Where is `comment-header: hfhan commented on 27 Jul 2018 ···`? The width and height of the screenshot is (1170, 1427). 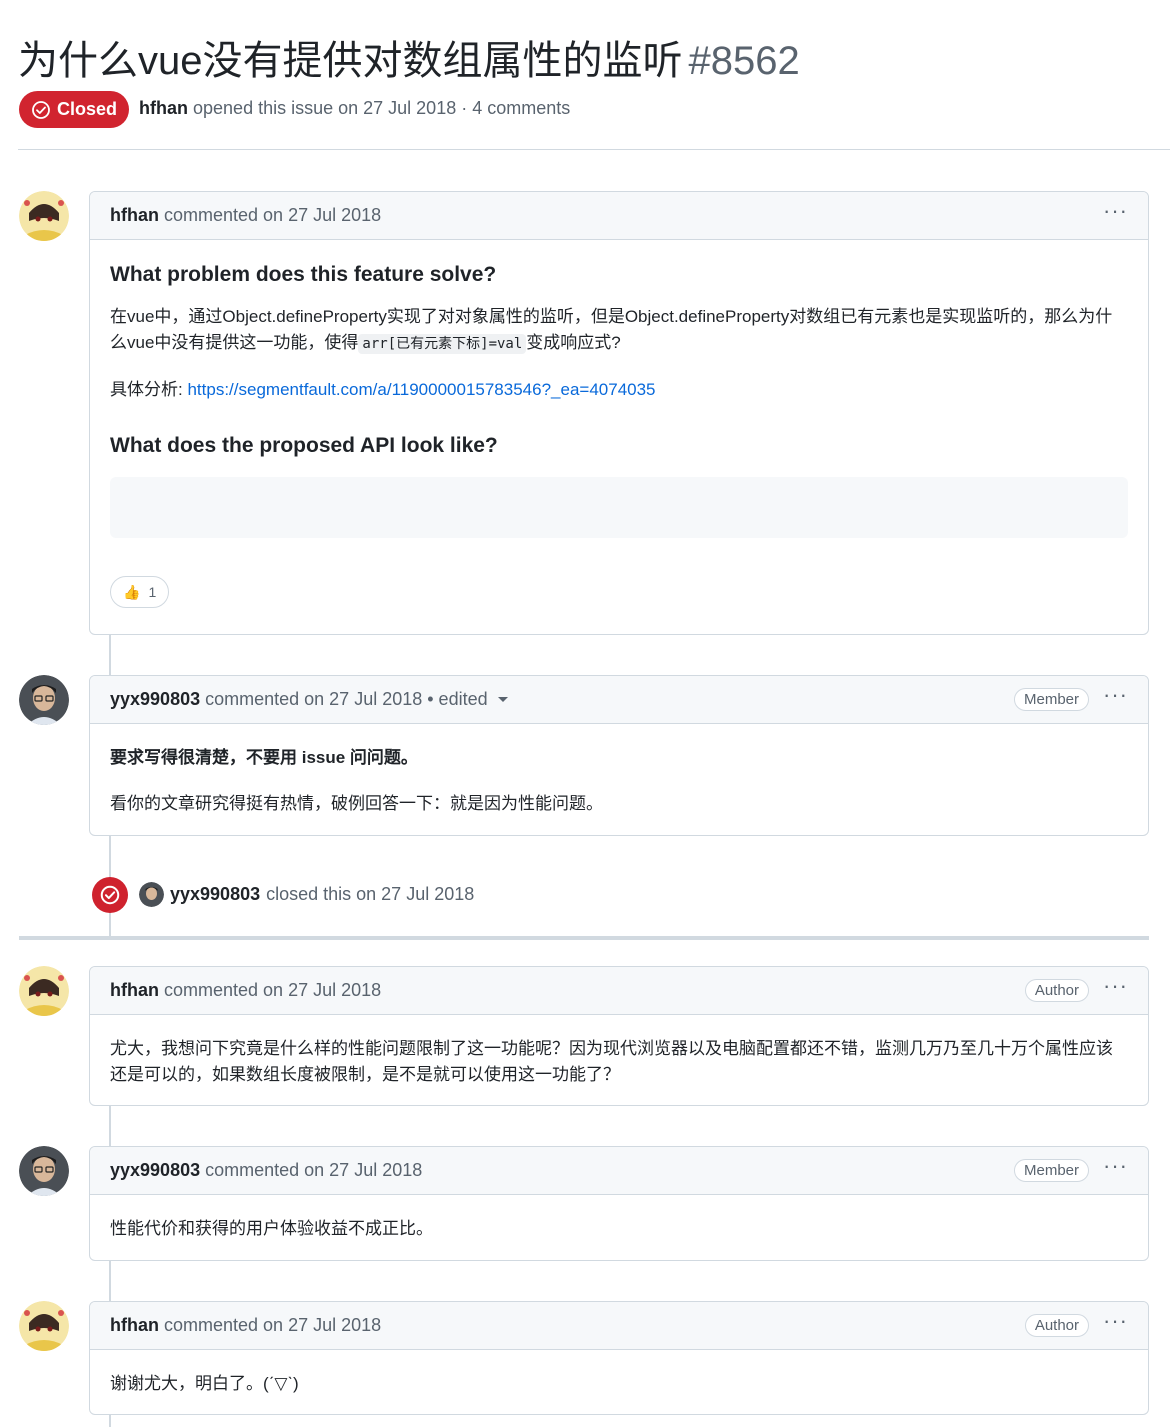
comment-header: hfhan commented on 27 Jul 2018 ··· is located at coordinates (619, 216).